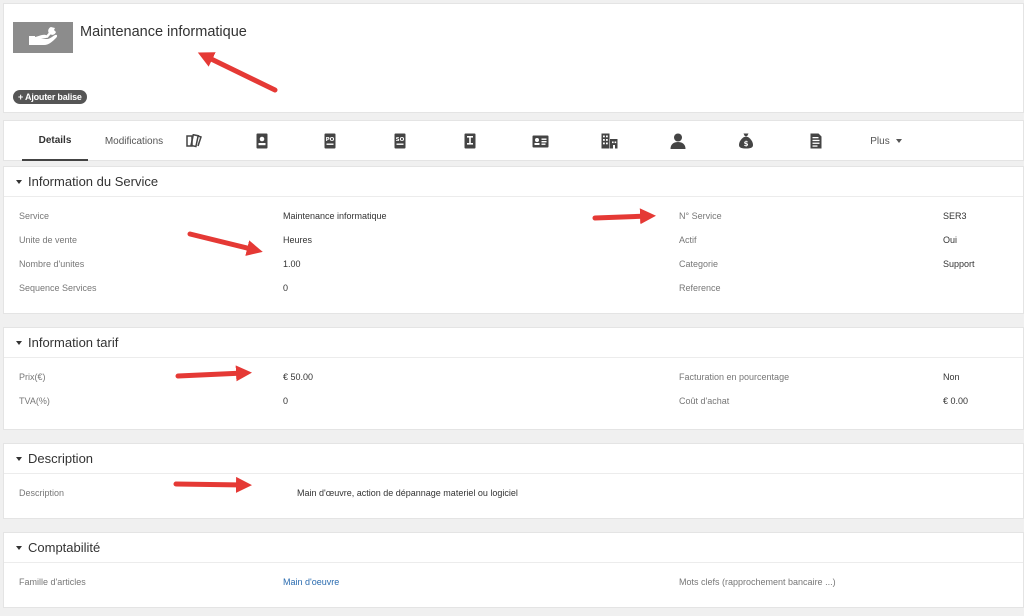  I want to click on percent-billing-label: Facturation en pourcentage, so click(734, 377).